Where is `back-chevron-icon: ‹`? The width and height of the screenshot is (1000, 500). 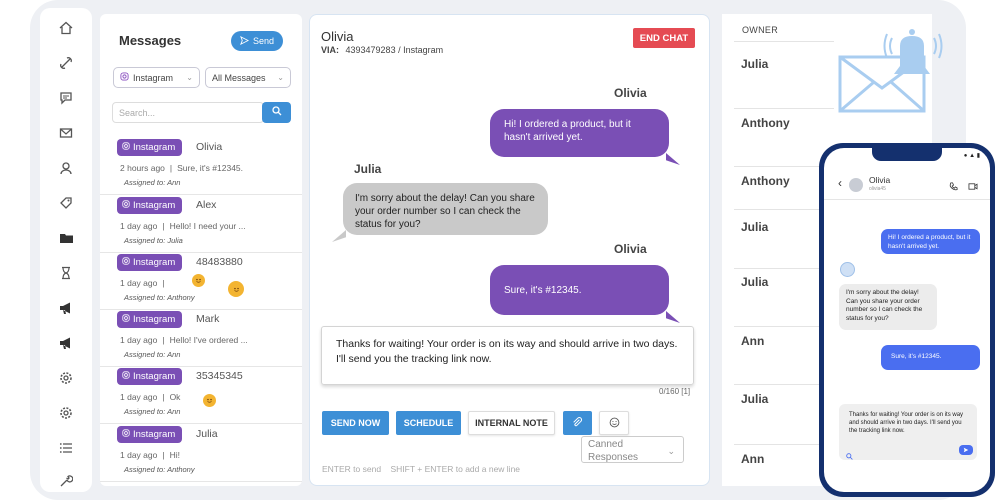
back-chevron-icon: ‹ is located at coordinates (840, 183).